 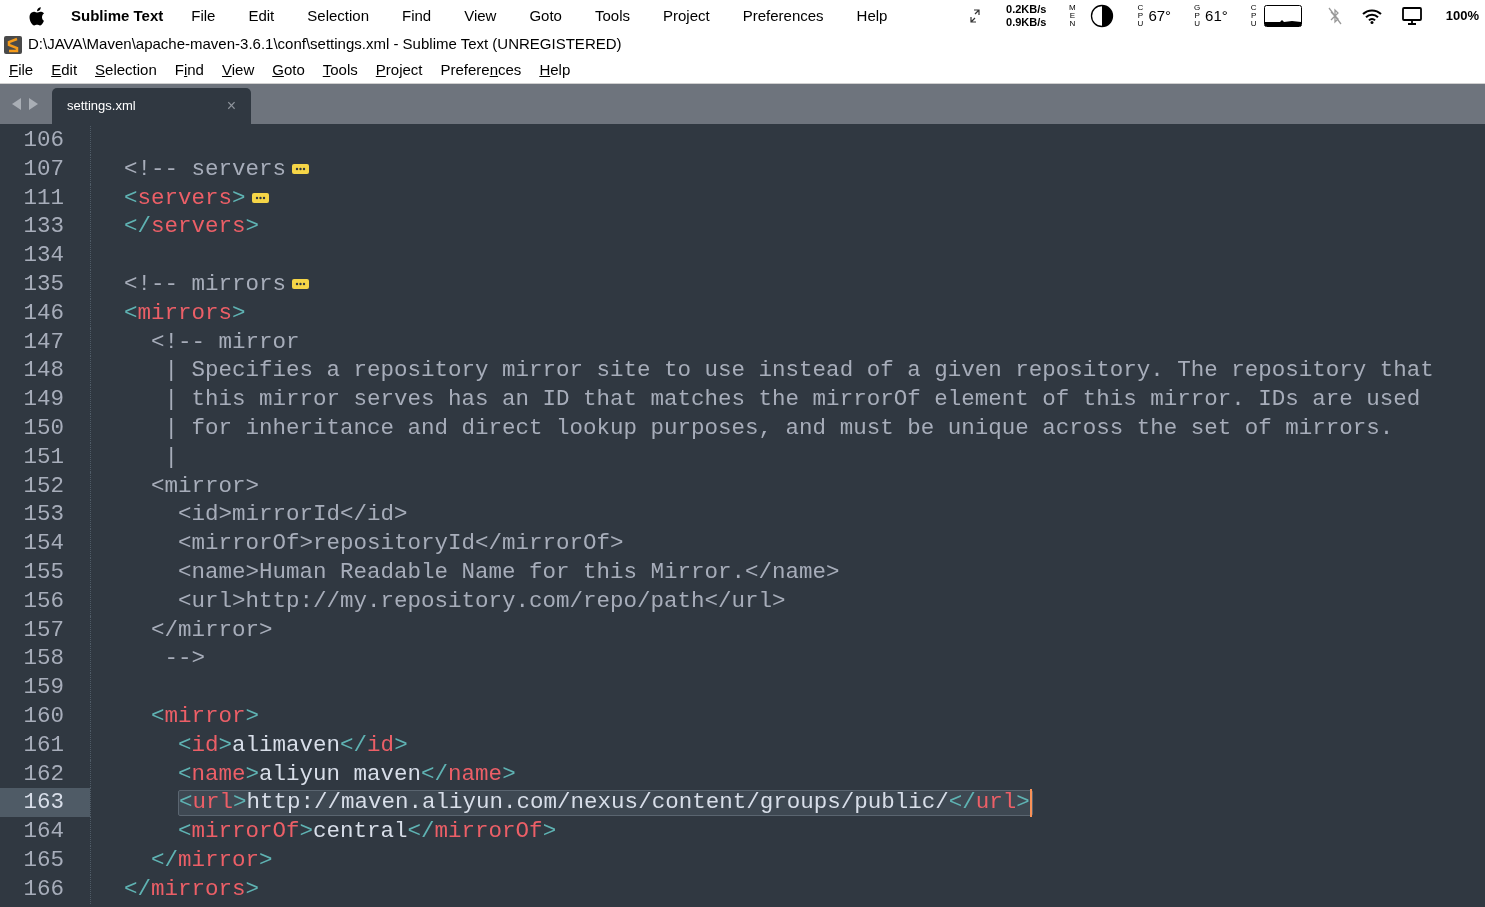 I want to click on line-number: 151, so click(x=43, y=456).